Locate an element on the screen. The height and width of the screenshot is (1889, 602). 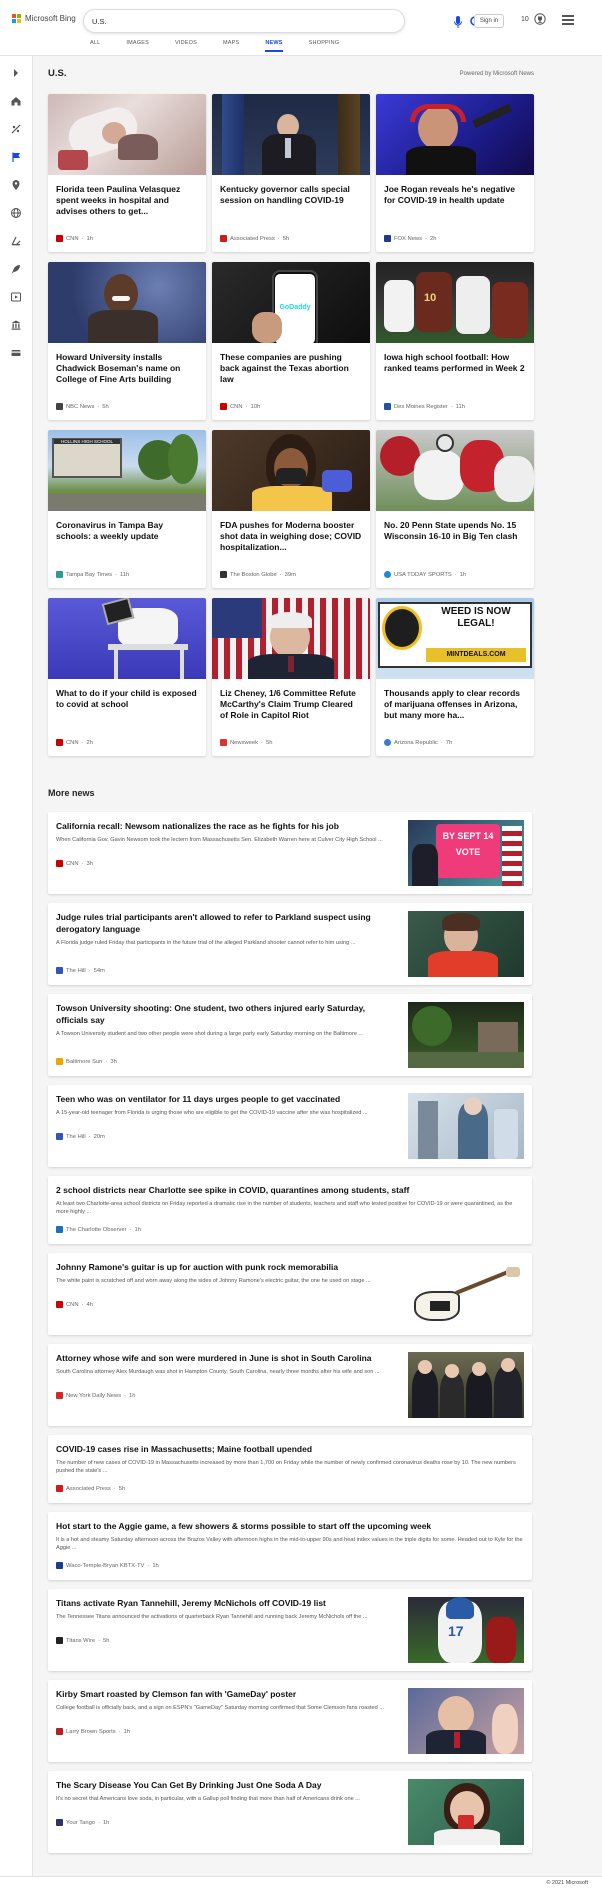
news-age: 1h is located at coordinates (106, 1822).